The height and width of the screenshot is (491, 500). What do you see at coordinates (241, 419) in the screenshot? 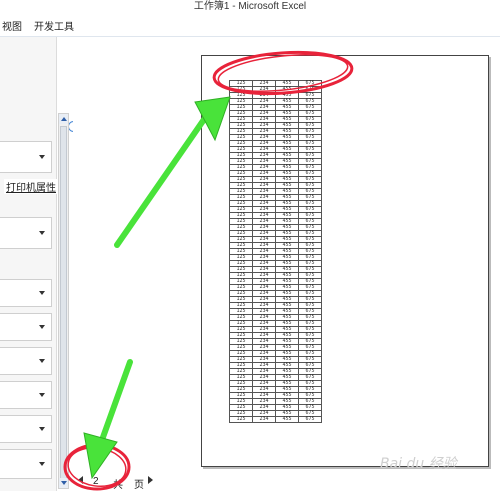
I see `table-cell: 125` at bounding box center [241, 419].